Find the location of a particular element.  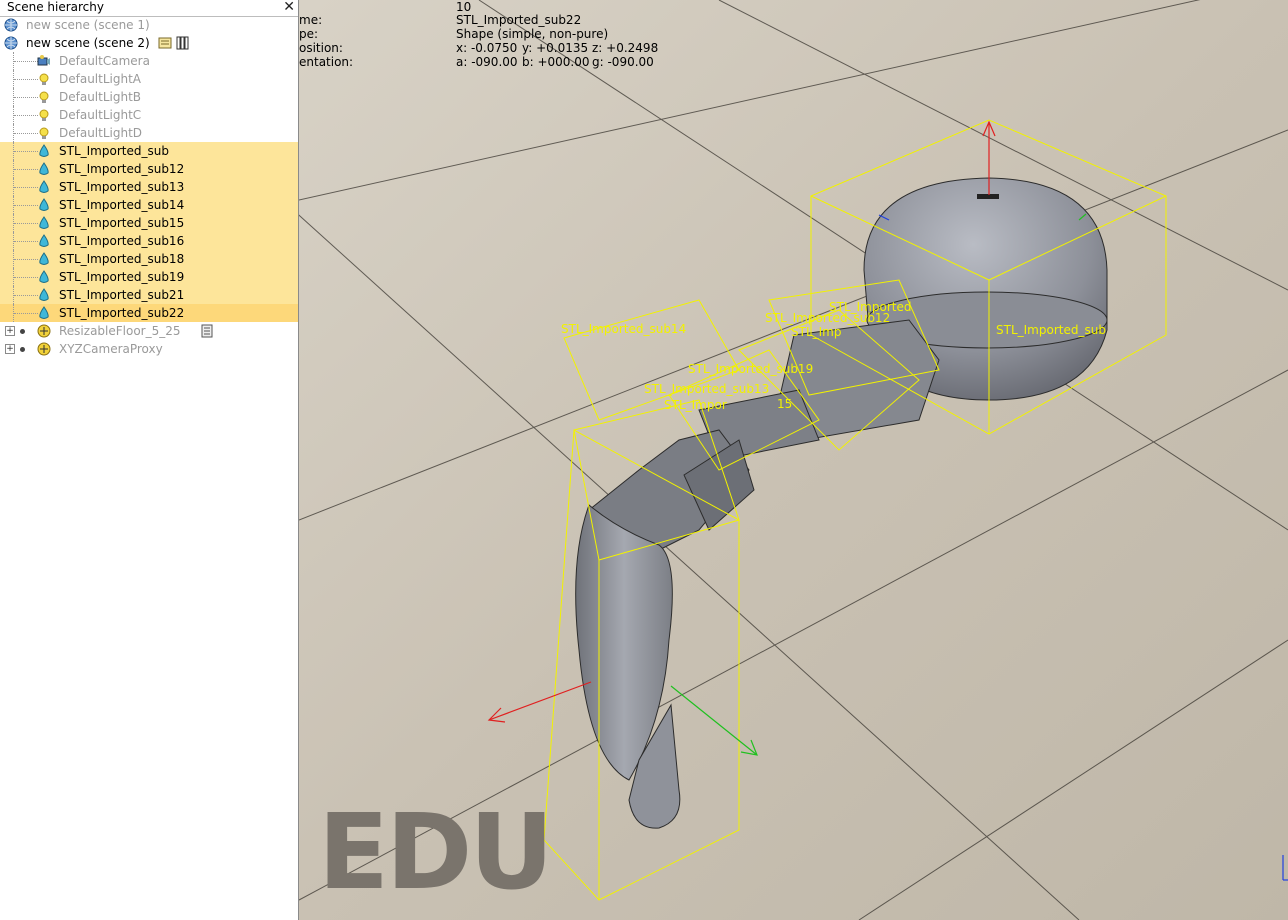

camera-icon is located at coordinates (44, 61).